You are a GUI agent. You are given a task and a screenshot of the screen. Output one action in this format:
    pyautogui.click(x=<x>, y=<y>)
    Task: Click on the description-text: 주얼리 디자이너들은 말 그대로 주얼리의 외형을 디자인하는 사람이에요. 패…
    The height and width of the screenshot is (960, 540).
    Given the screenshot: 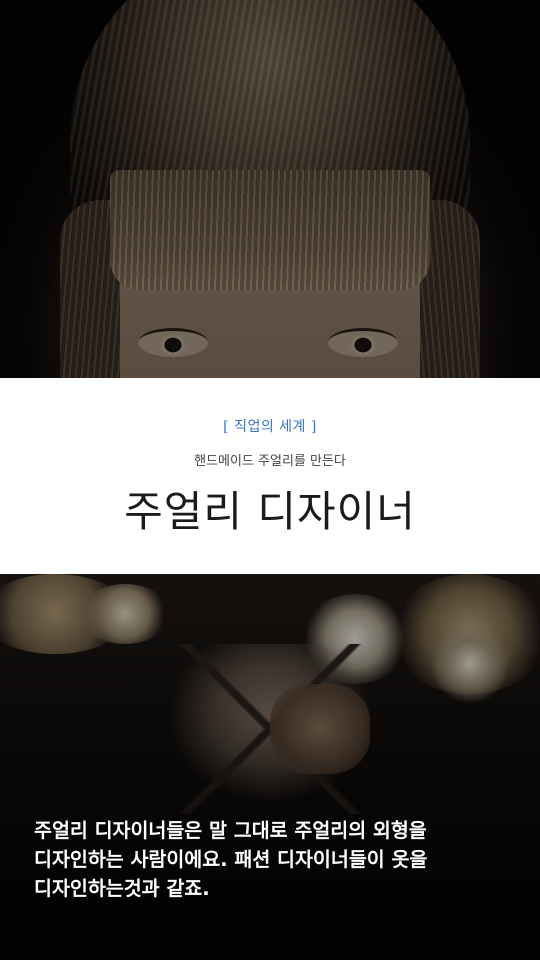 What is the action you would take?
    pyautogui.click(x=231, y=859)
    